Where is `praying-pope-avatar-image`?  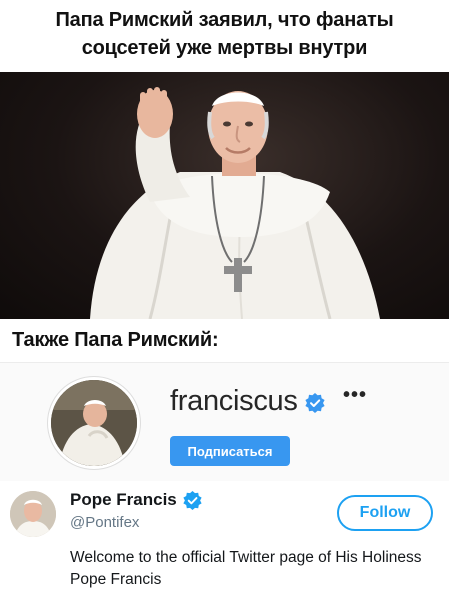 praying-pope-avatar-image is located at coordinates (94, 423).